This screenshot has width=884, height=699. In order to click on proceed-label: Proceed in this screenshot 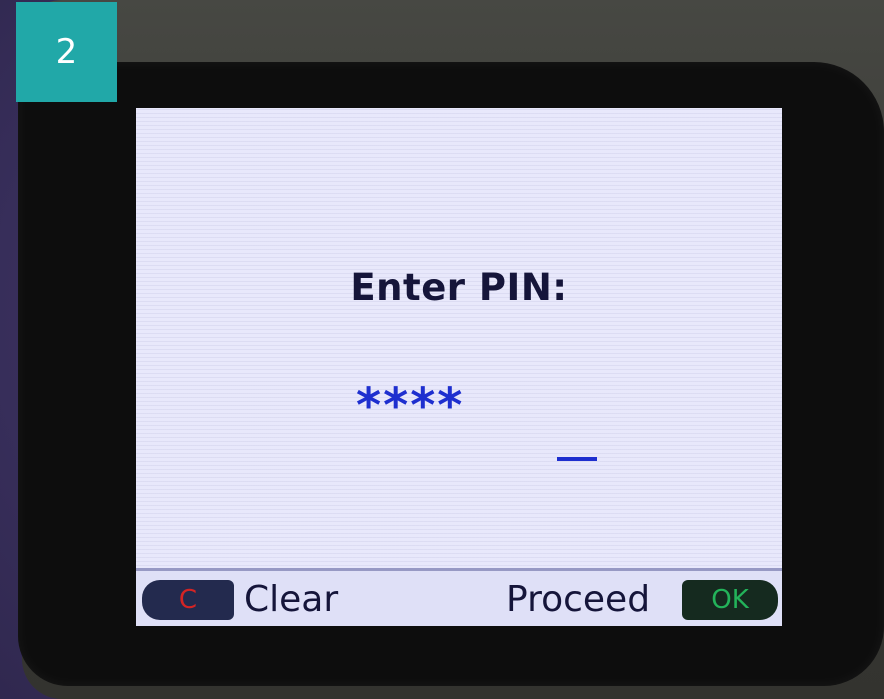, I will do `click(578, 599)`.